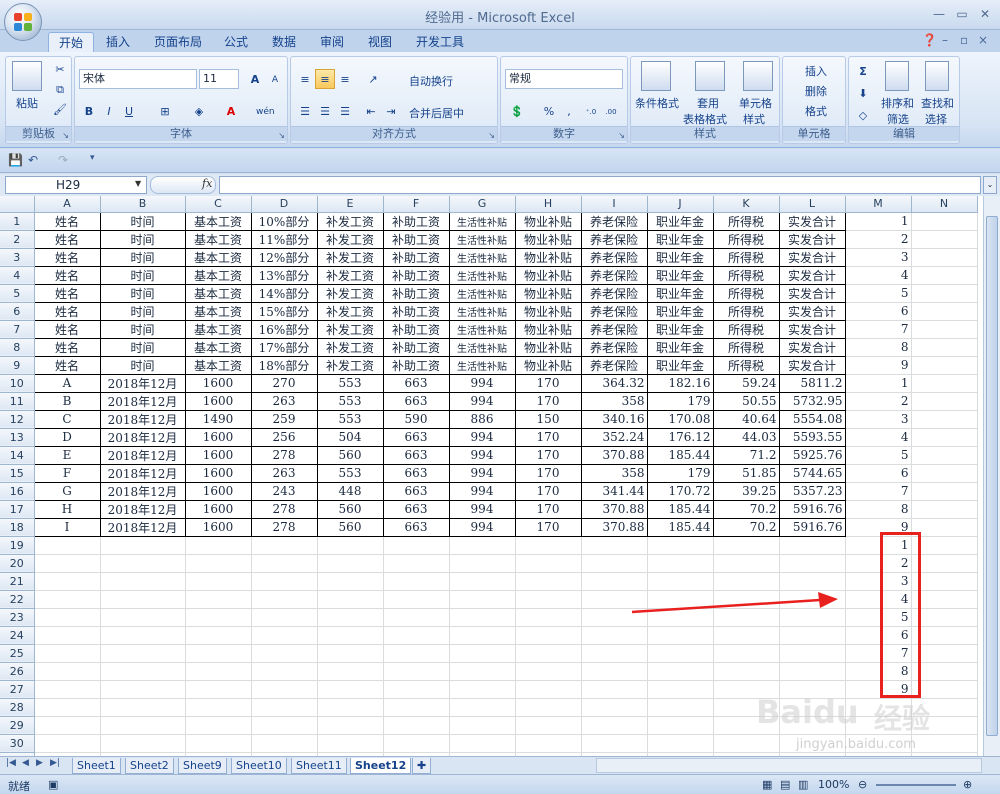  Describe the element at coordinates (517, 111) in the screenshot. I see `currency-icon: 💲` at that location.